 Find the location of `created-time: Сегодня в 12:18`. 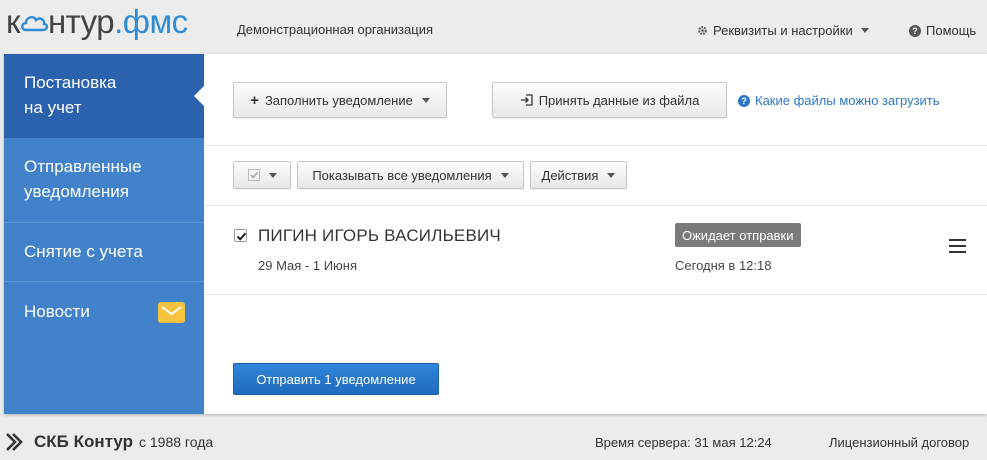

created-time: Сегодня в 12:18 is located at coordinates (723, 265).